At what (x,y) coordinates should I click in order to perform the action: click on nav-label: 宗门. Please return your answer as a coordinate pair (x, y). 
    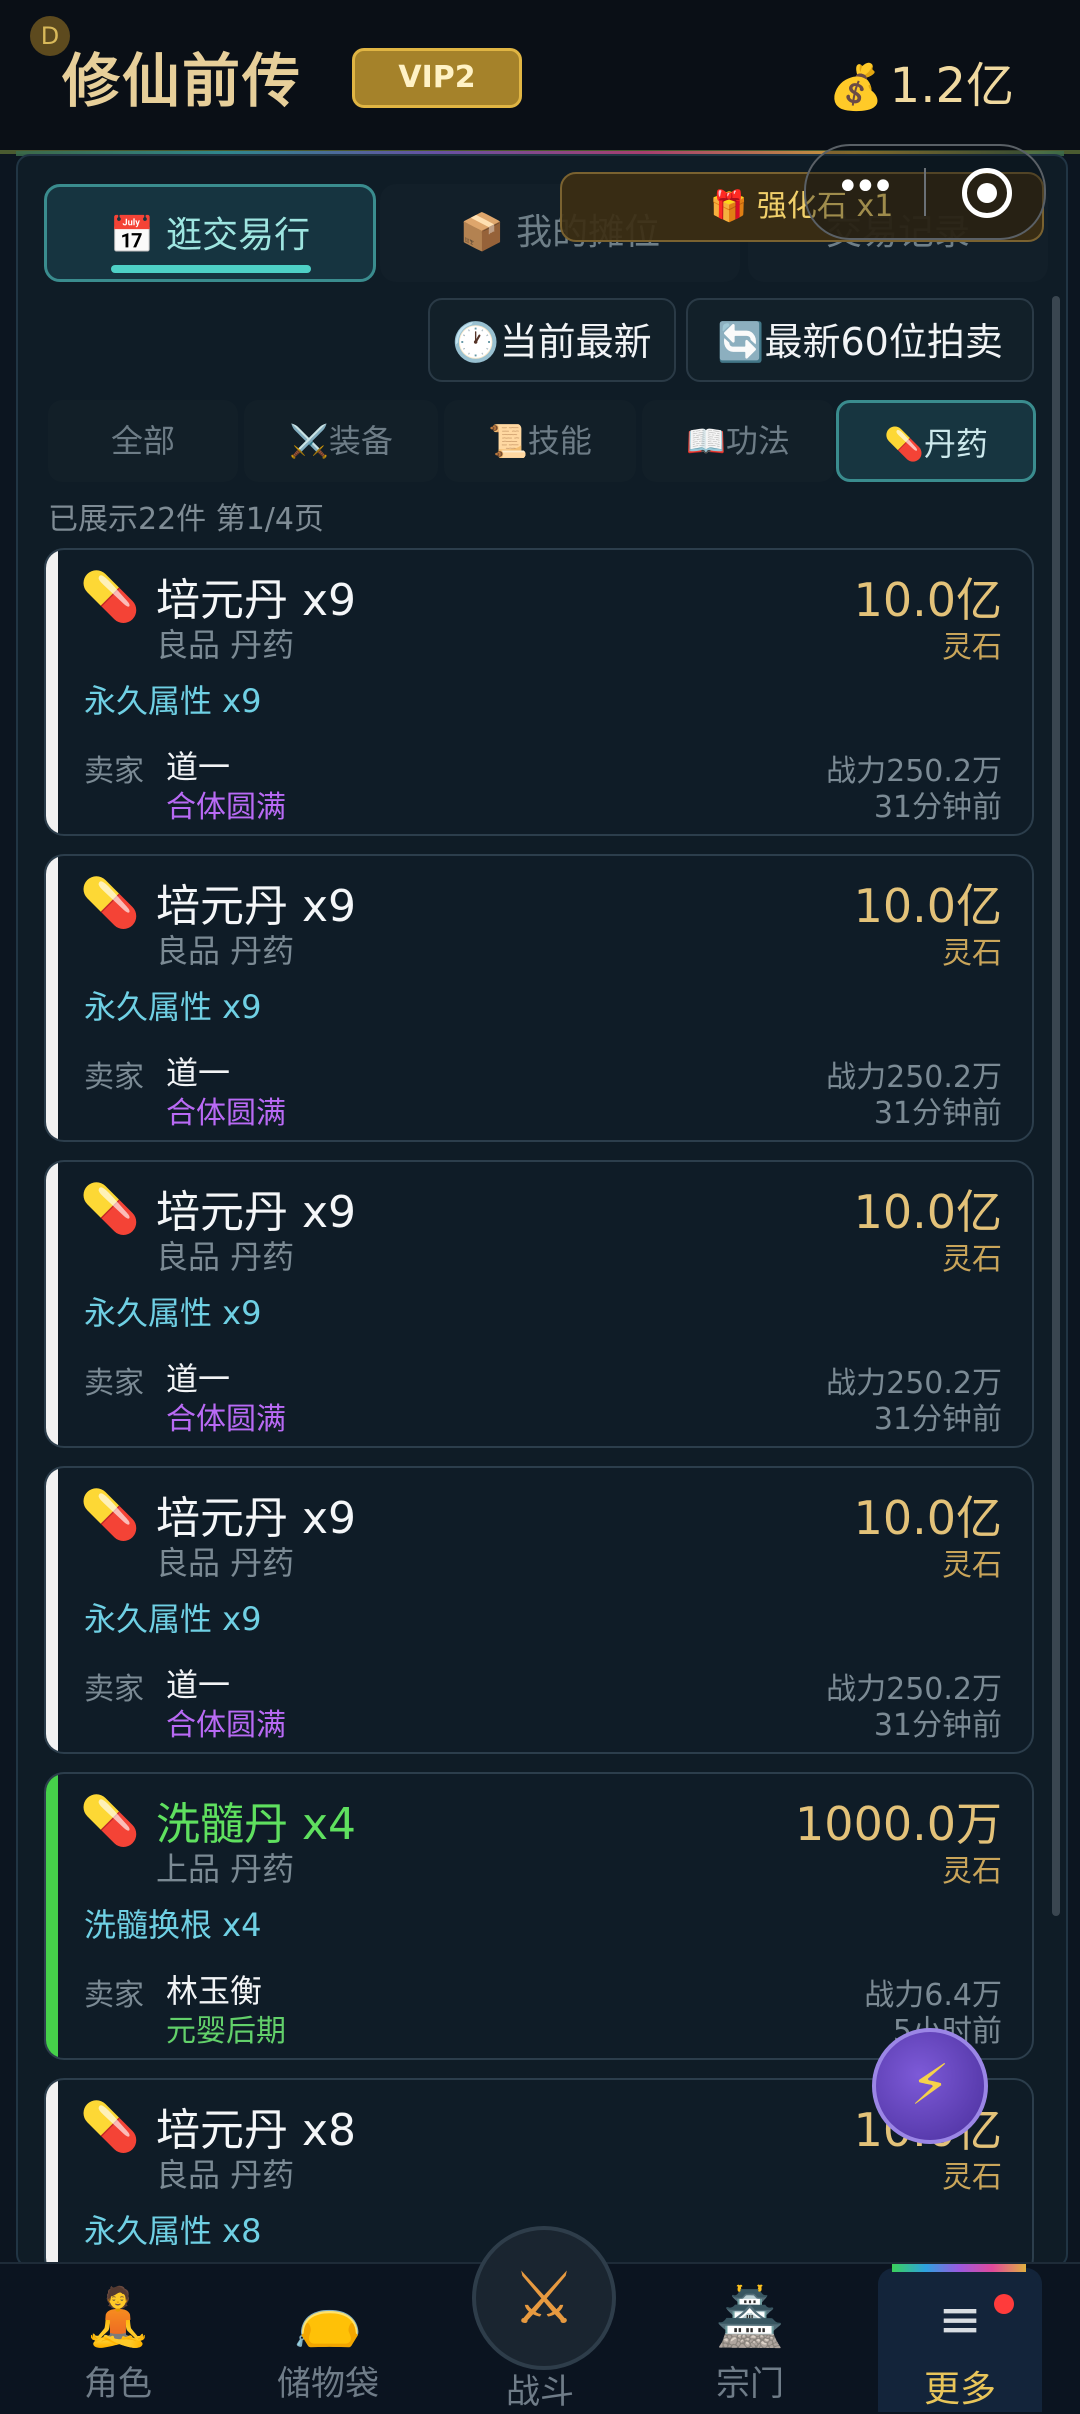
    Looking at the image, I should click on (750, 2384).